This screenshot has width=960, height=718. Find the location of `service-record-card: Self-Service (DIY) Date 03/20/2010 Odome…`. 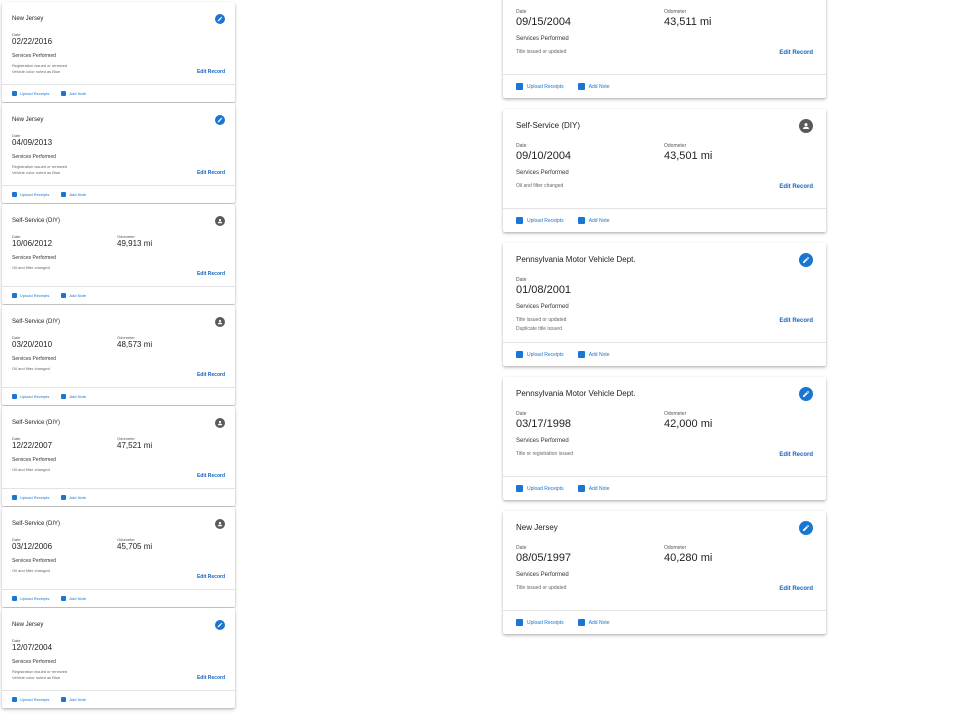

service-record-card: Self-Service (DIY) Date 03/20/2010 Odome… is located at coordinates (118, 355).